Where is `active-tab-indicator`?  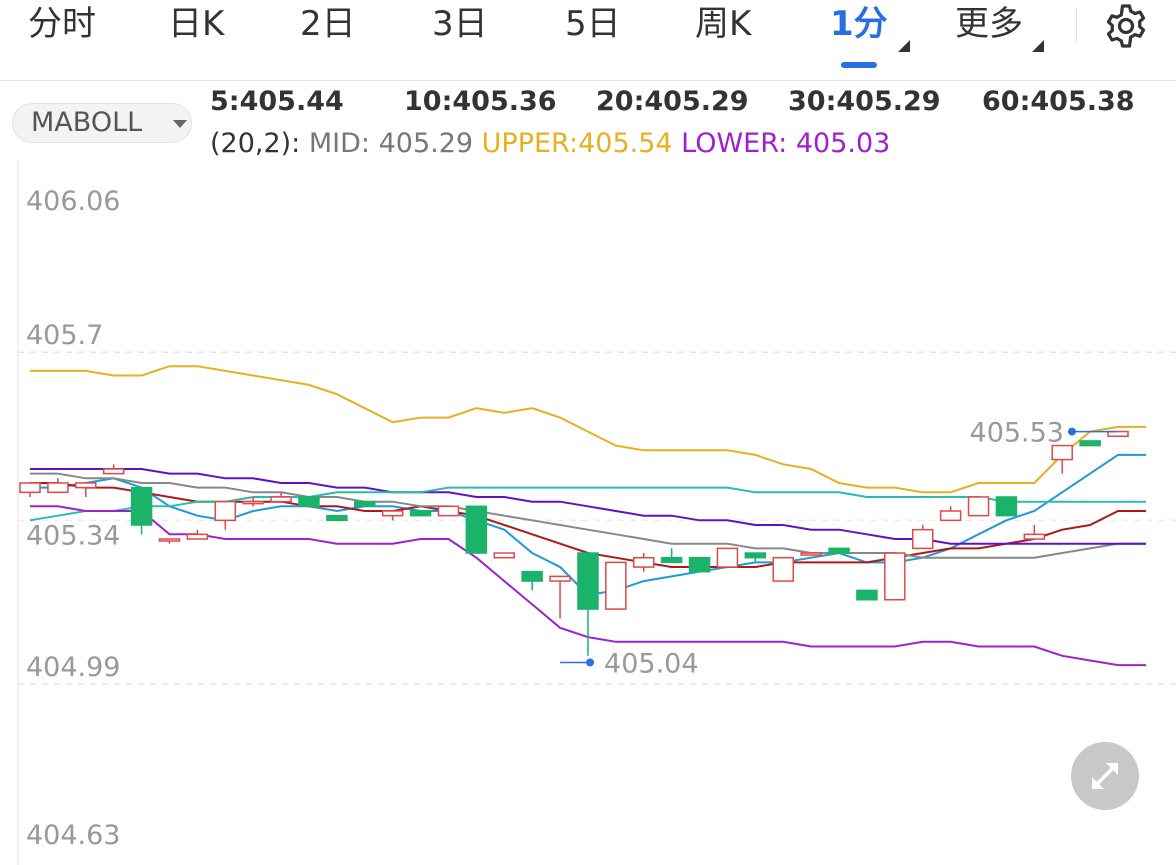
active-tab-indicator is located at coordinates (858, 65).